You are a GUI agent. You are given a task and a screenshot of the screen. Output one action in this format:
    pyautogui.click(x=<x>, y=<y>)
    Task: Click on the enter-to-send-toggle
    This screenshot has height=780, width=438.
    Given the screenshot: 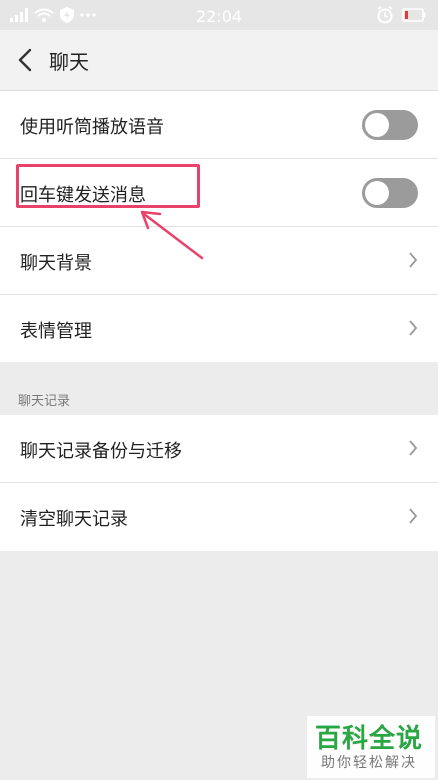 What is the action you would take?
    pyautogui.click(x=390, y=193)
    